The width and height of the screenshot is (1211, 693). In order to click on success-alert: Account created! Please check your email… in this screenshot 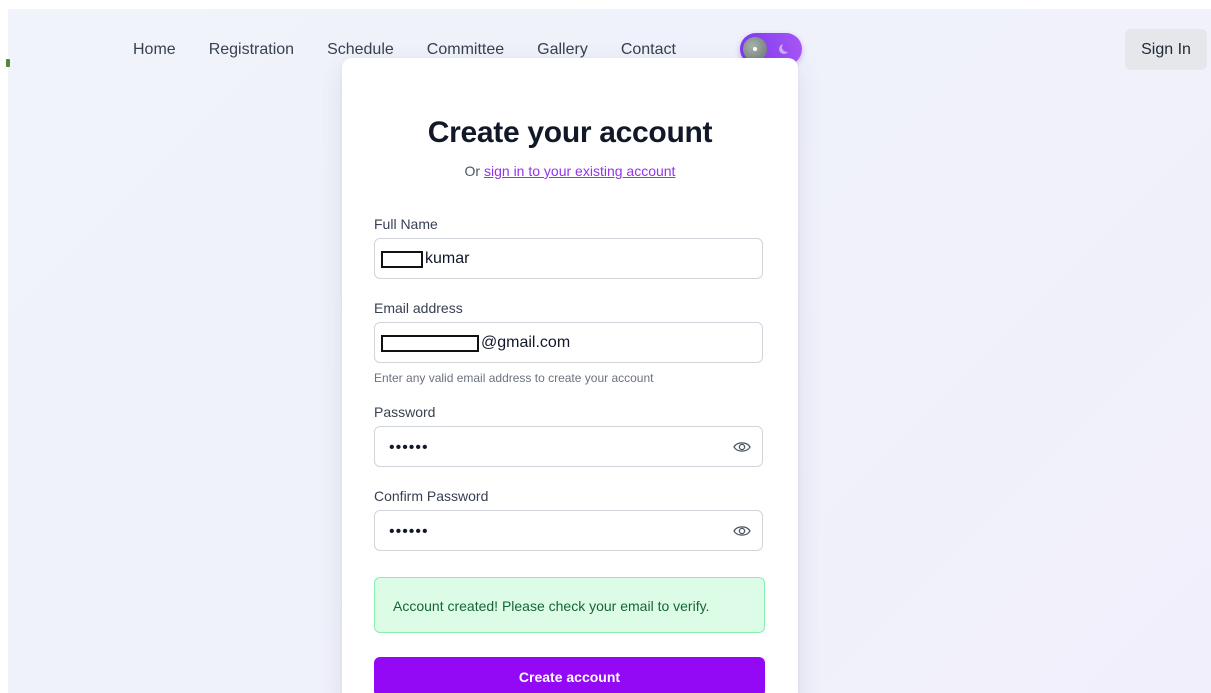, I will do `click(569, 605)`.